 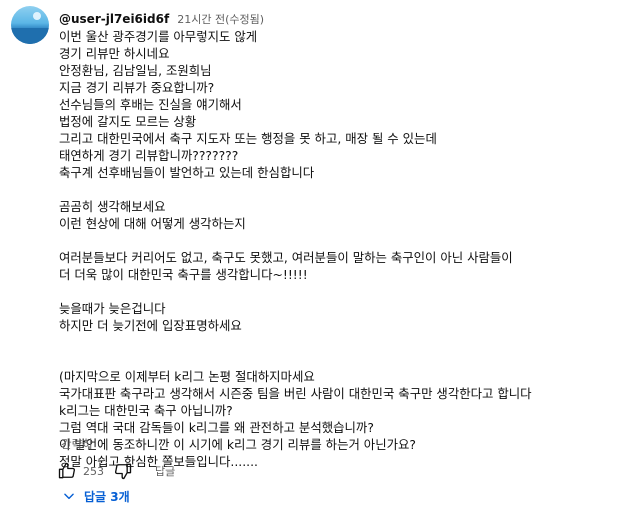 What do you see at coordinates (114, 19) in the screenshot?
I see `author-handle: @user-jl7ei6id6f` at bounding box center [114, 19].